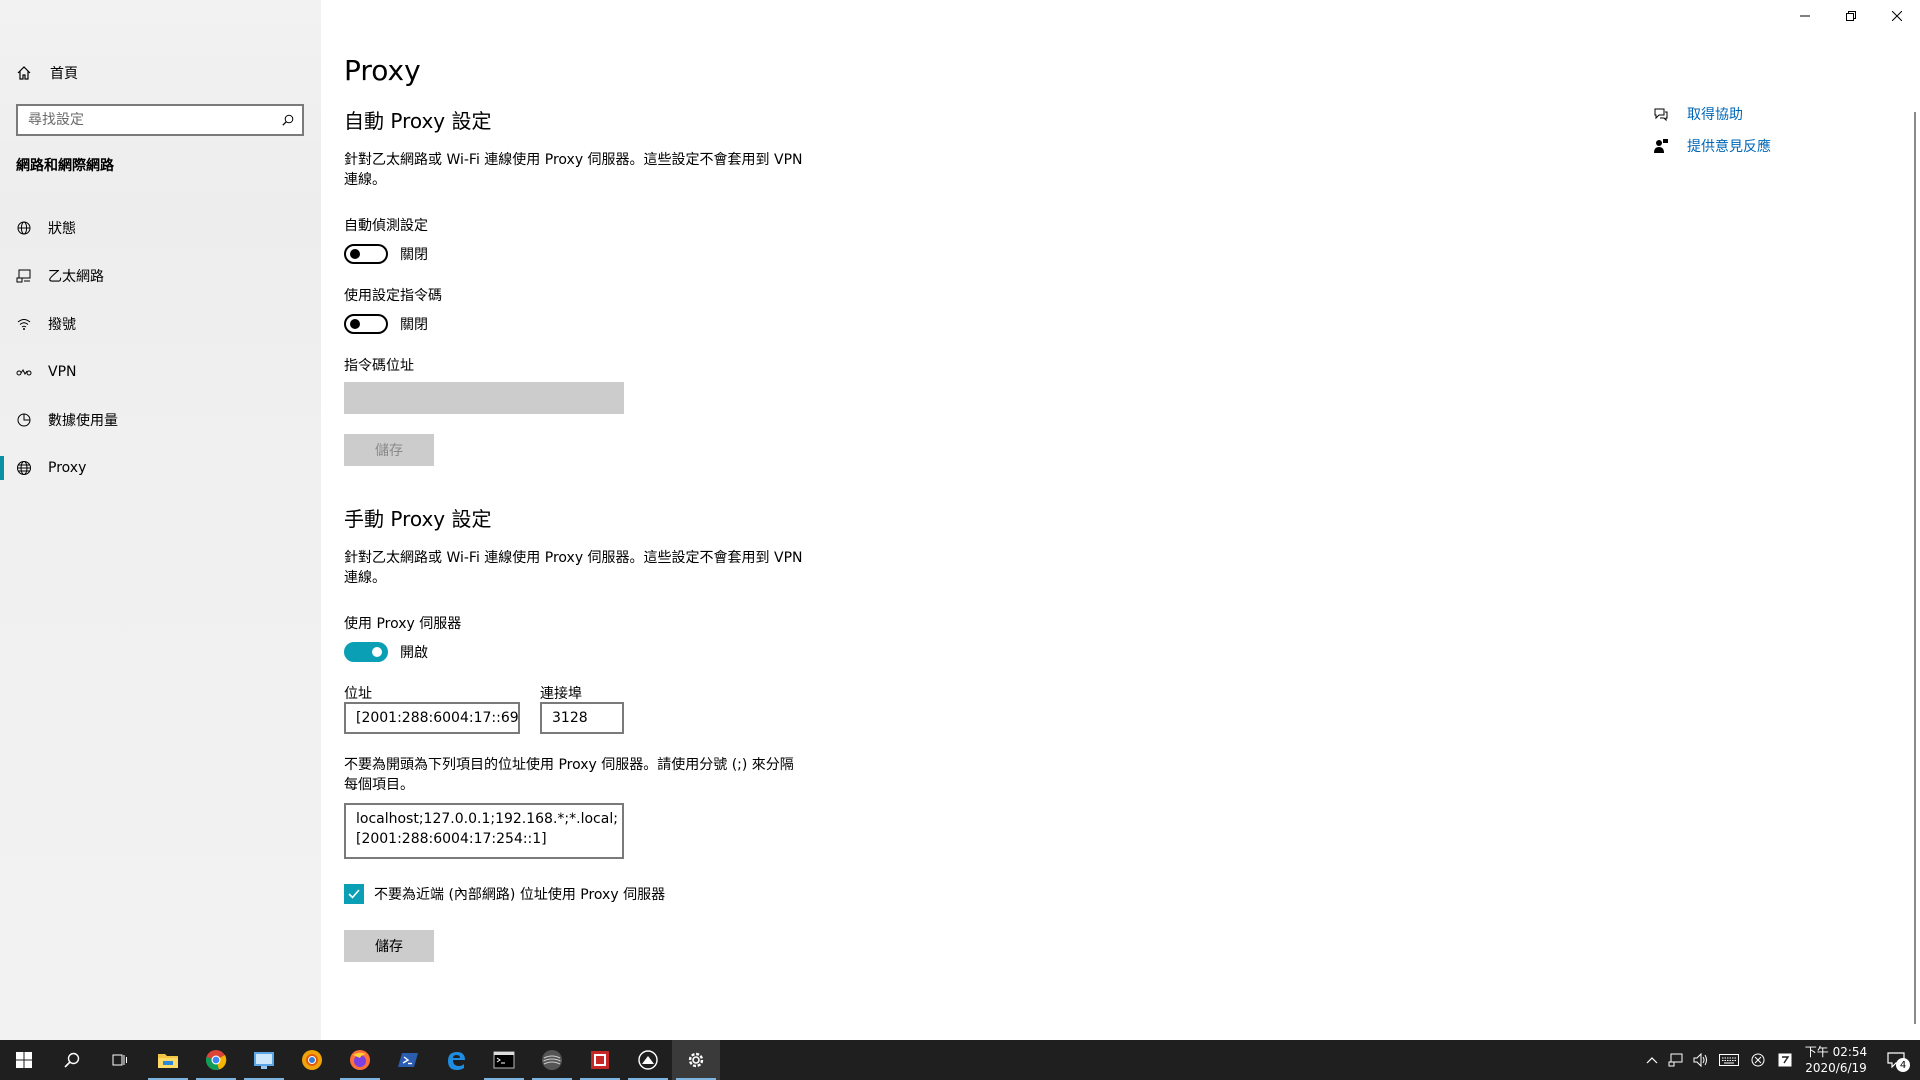 Image resolution: width=1920 pixels, height=1080 pixels. Describe the element at coordinates (382, 70) in the screenshot. I see `page-title: Proxy` at that location.